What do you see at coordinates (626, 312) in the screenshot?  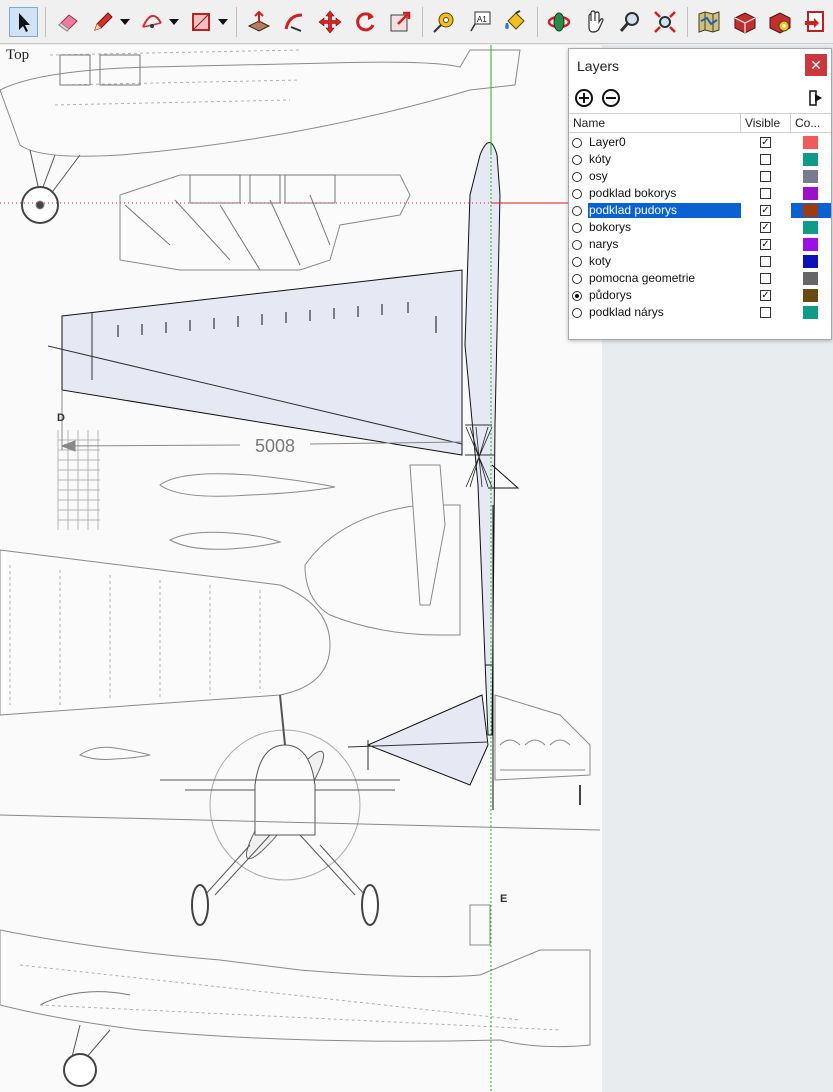 I see `layer-name: podklad nárys` at bounding box center [626, 312].